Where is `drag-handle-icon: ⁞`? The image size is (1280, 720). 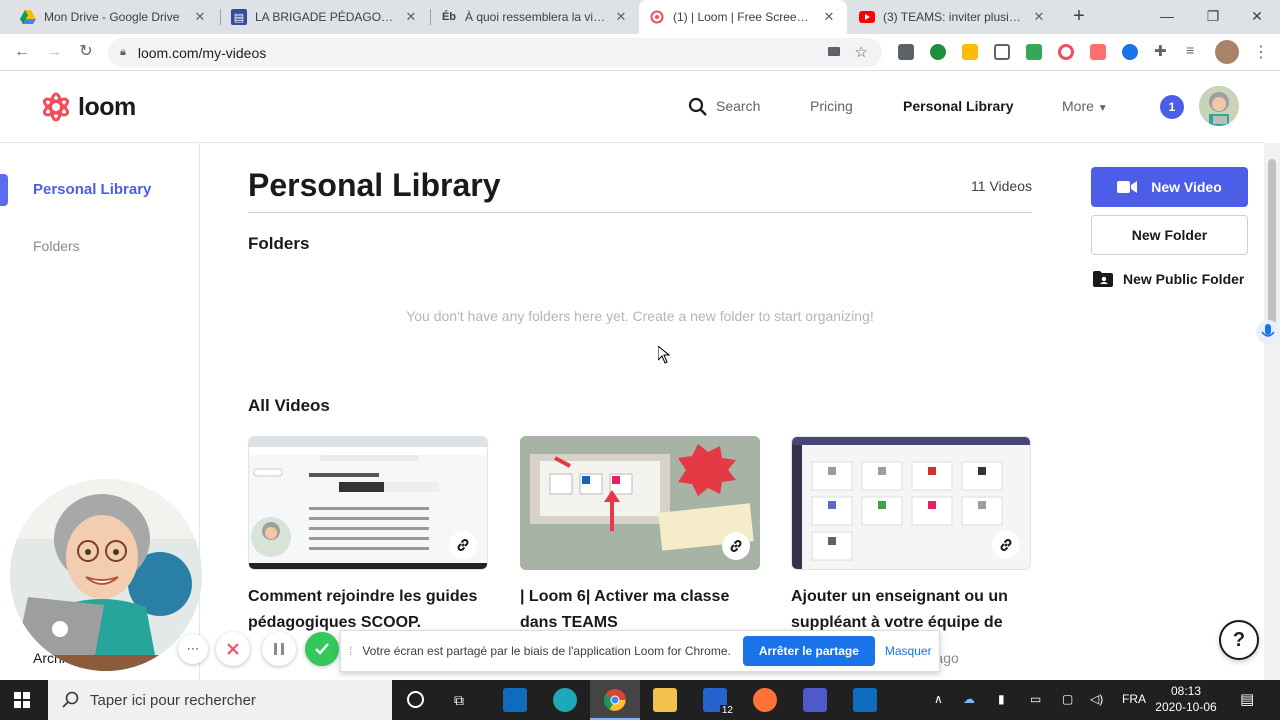
drag-handle-icon: ⁞ is located at coordinates (350, 651).